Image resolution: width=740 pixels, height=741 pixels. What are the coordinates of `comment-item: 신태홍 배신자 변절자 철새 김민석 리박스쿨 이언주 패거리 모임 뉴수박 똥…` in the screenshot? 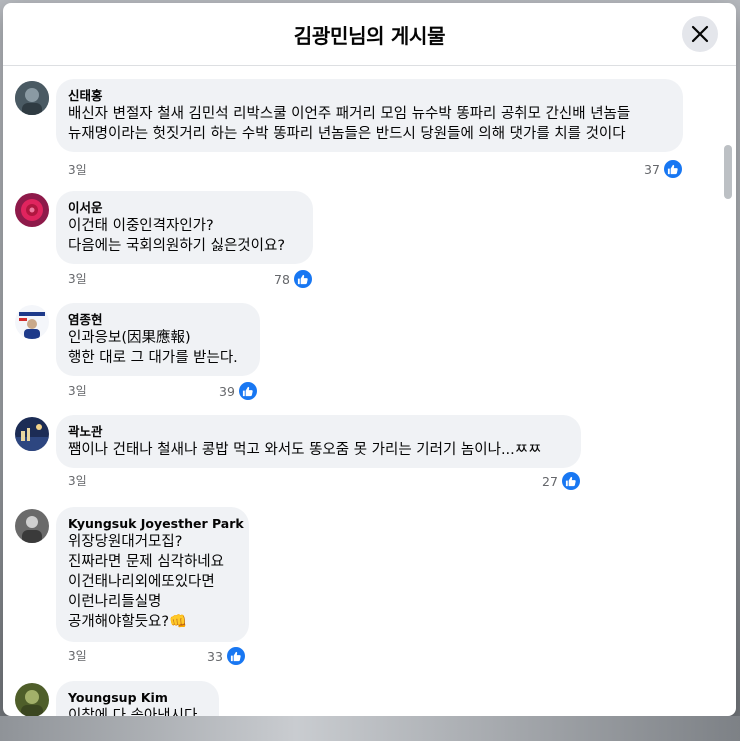 It's located at (363, 125).